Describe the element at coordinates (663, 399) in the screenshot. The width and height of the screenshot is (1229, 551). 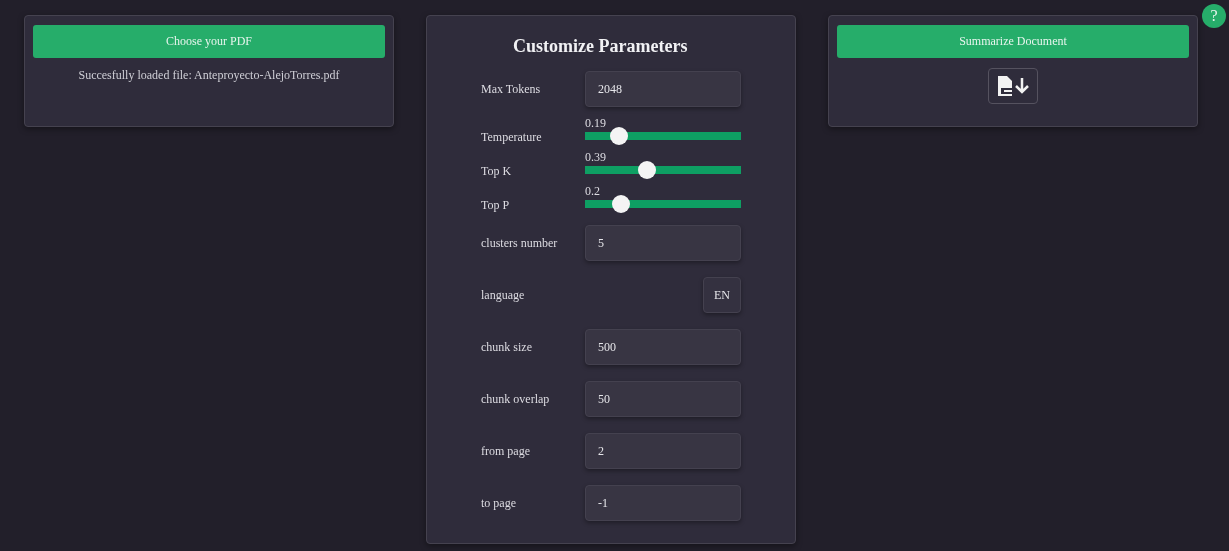
I see `parameter-field: 50` at that location.